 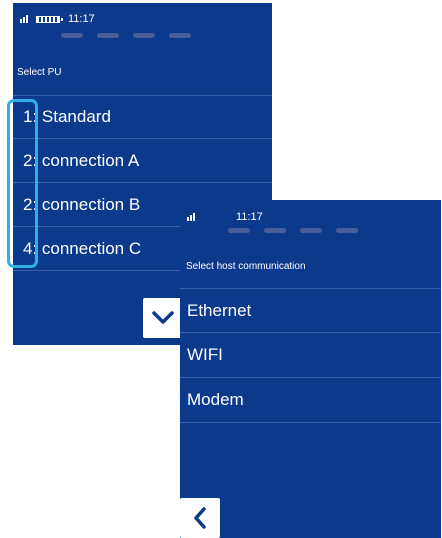 What do you see at coordinates (22, 183) in the screenshot?
I see `index-highlight` at bounding box center [22, 183].